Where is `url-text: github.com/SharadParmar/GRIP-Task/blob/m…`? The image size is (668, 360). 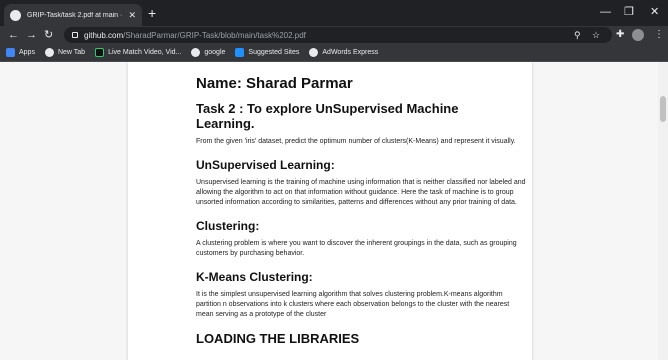 url-text: github.com/SharadParmar/GRIP-Task/blob/m… is located at coordinates (195, 35).